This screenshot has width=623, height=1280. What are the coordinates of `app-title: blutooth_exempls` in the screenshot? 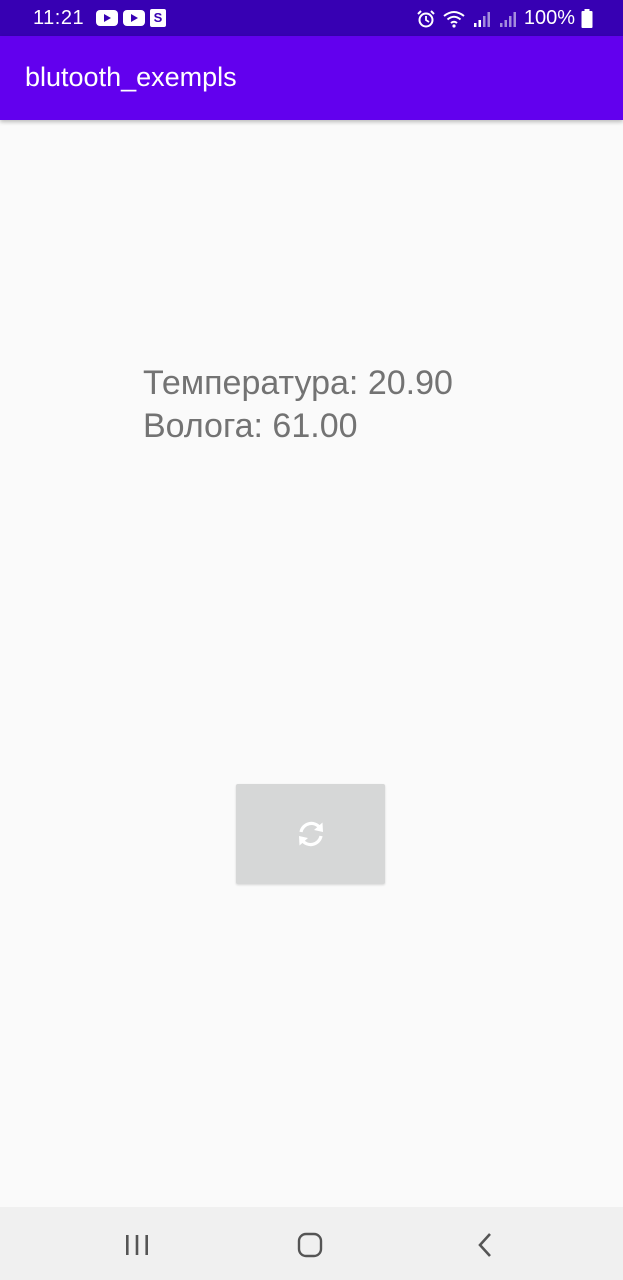 It's located at (131, 77).